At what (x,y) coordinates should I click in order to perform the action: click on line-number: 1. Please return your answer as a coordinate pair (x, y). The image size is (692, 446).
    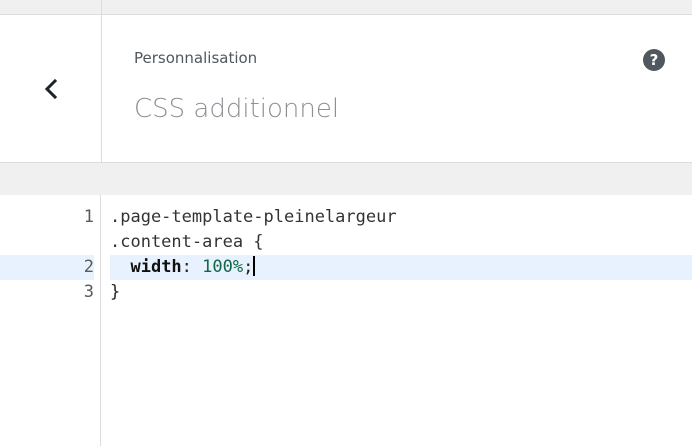
    Looking at the image, I should click on (88, 217).